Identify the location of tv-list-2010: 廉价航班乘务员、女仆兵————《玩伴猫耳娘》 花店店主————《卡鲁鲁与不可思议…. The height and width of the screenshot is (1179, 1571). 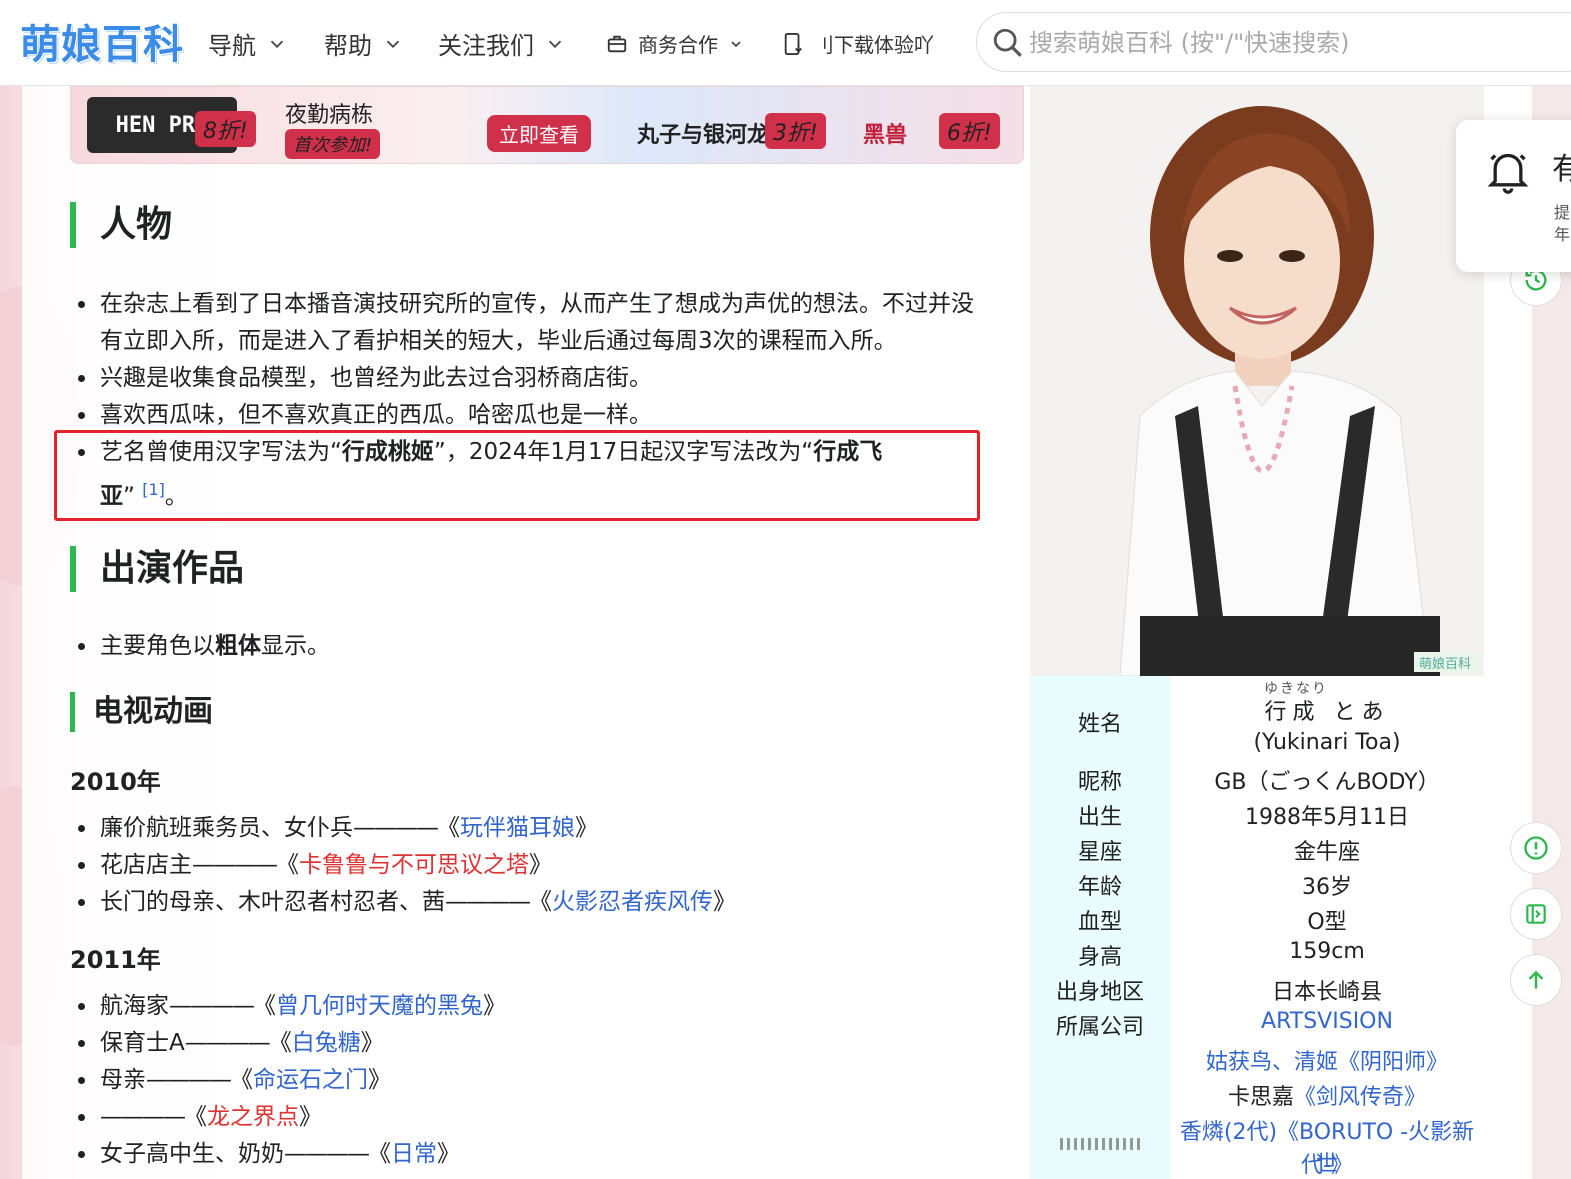
(407, 865).